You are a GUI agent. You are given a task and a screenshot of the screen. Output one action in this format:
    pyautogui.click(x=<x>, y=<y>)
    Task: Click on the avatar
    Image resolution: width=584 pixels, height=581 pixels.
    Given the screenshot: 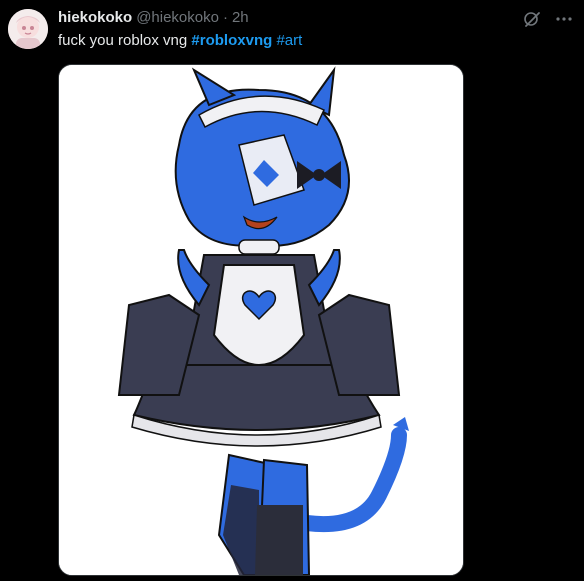 What is the action you would take?
    pyautogui.click(x=28, y=29)
    